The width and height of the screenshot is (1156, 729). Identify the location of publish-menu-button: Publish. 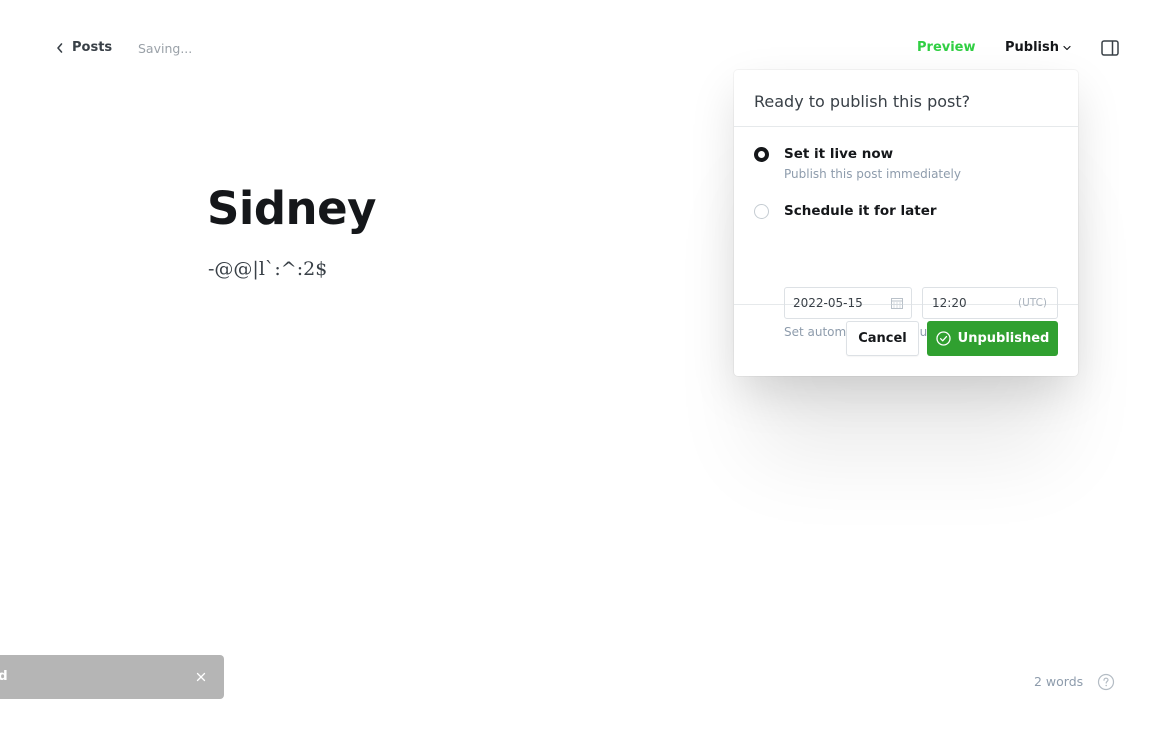
(1038, 47).